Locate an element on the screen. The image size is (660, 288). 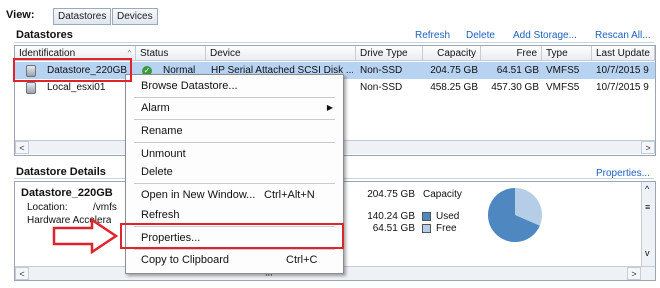
scroll-up-icon: ^ is located at coordinates (647, 189).